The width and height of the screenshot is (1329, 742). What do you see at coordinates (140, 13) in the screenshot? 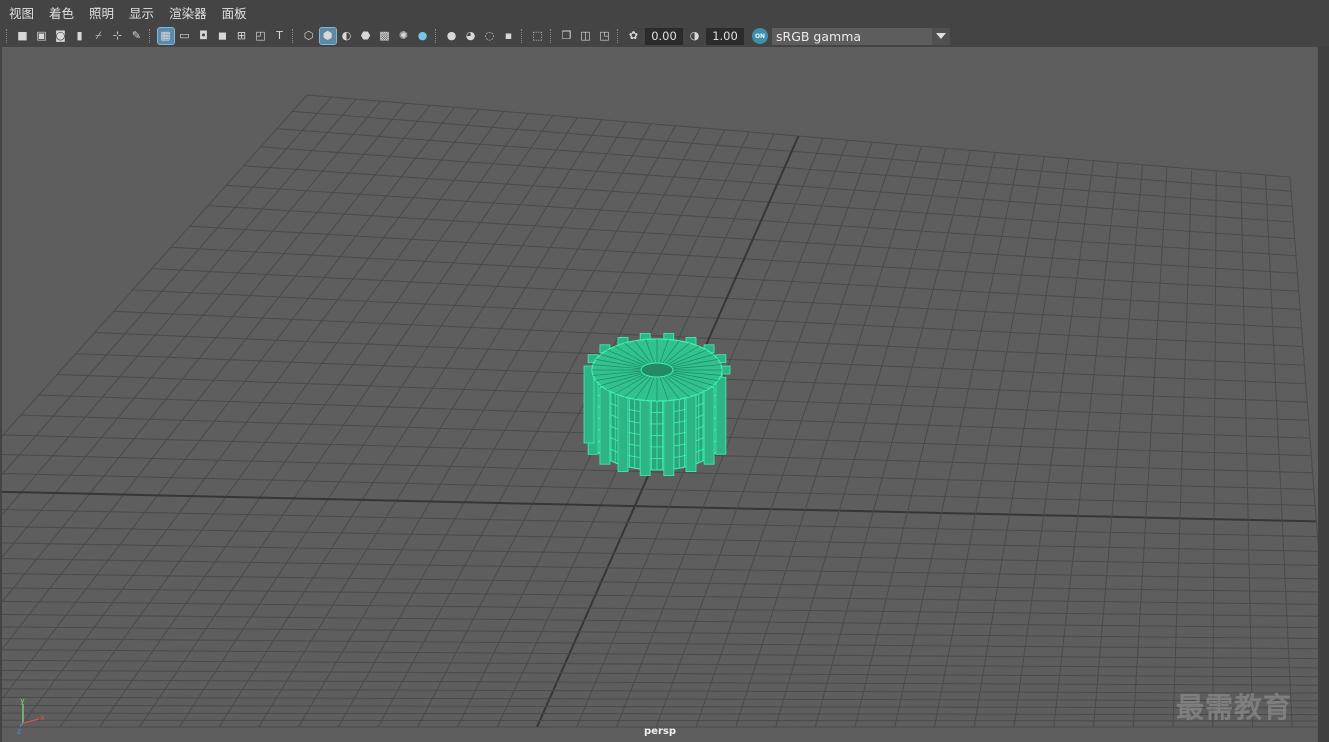
I see `menu-show: 显示` at bounding box center [140, 13].